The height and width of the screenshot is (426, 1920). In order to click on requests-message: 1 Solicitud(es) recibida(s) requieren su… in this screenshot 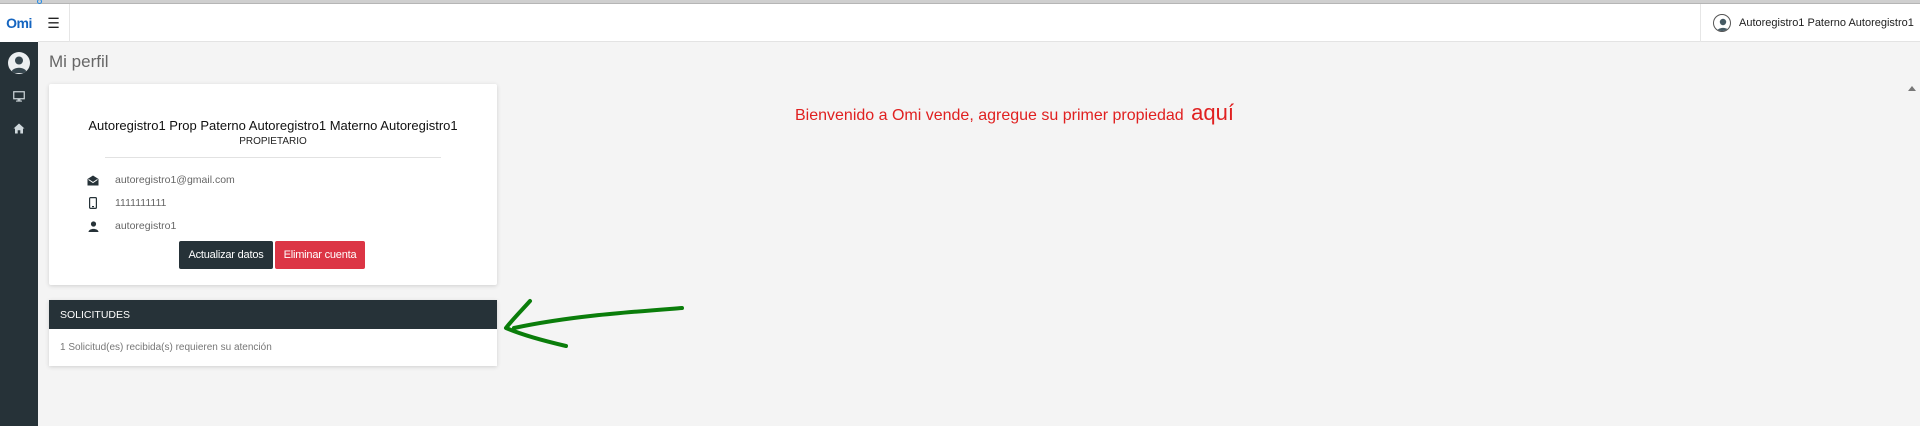, I will do `click(166, 347)`.